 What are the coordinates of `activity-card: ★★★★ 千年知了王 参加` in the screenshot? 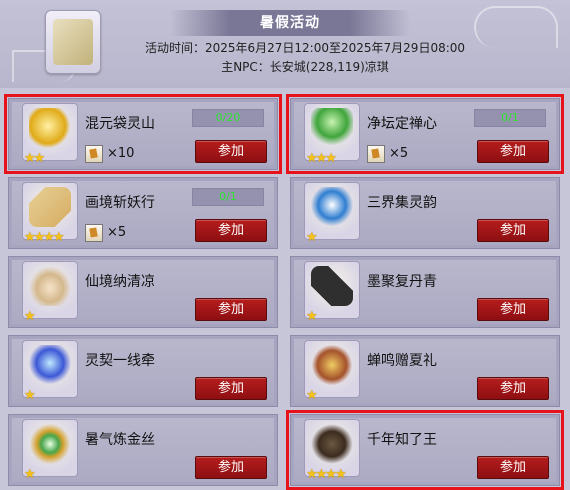 It's located at (425, 450).